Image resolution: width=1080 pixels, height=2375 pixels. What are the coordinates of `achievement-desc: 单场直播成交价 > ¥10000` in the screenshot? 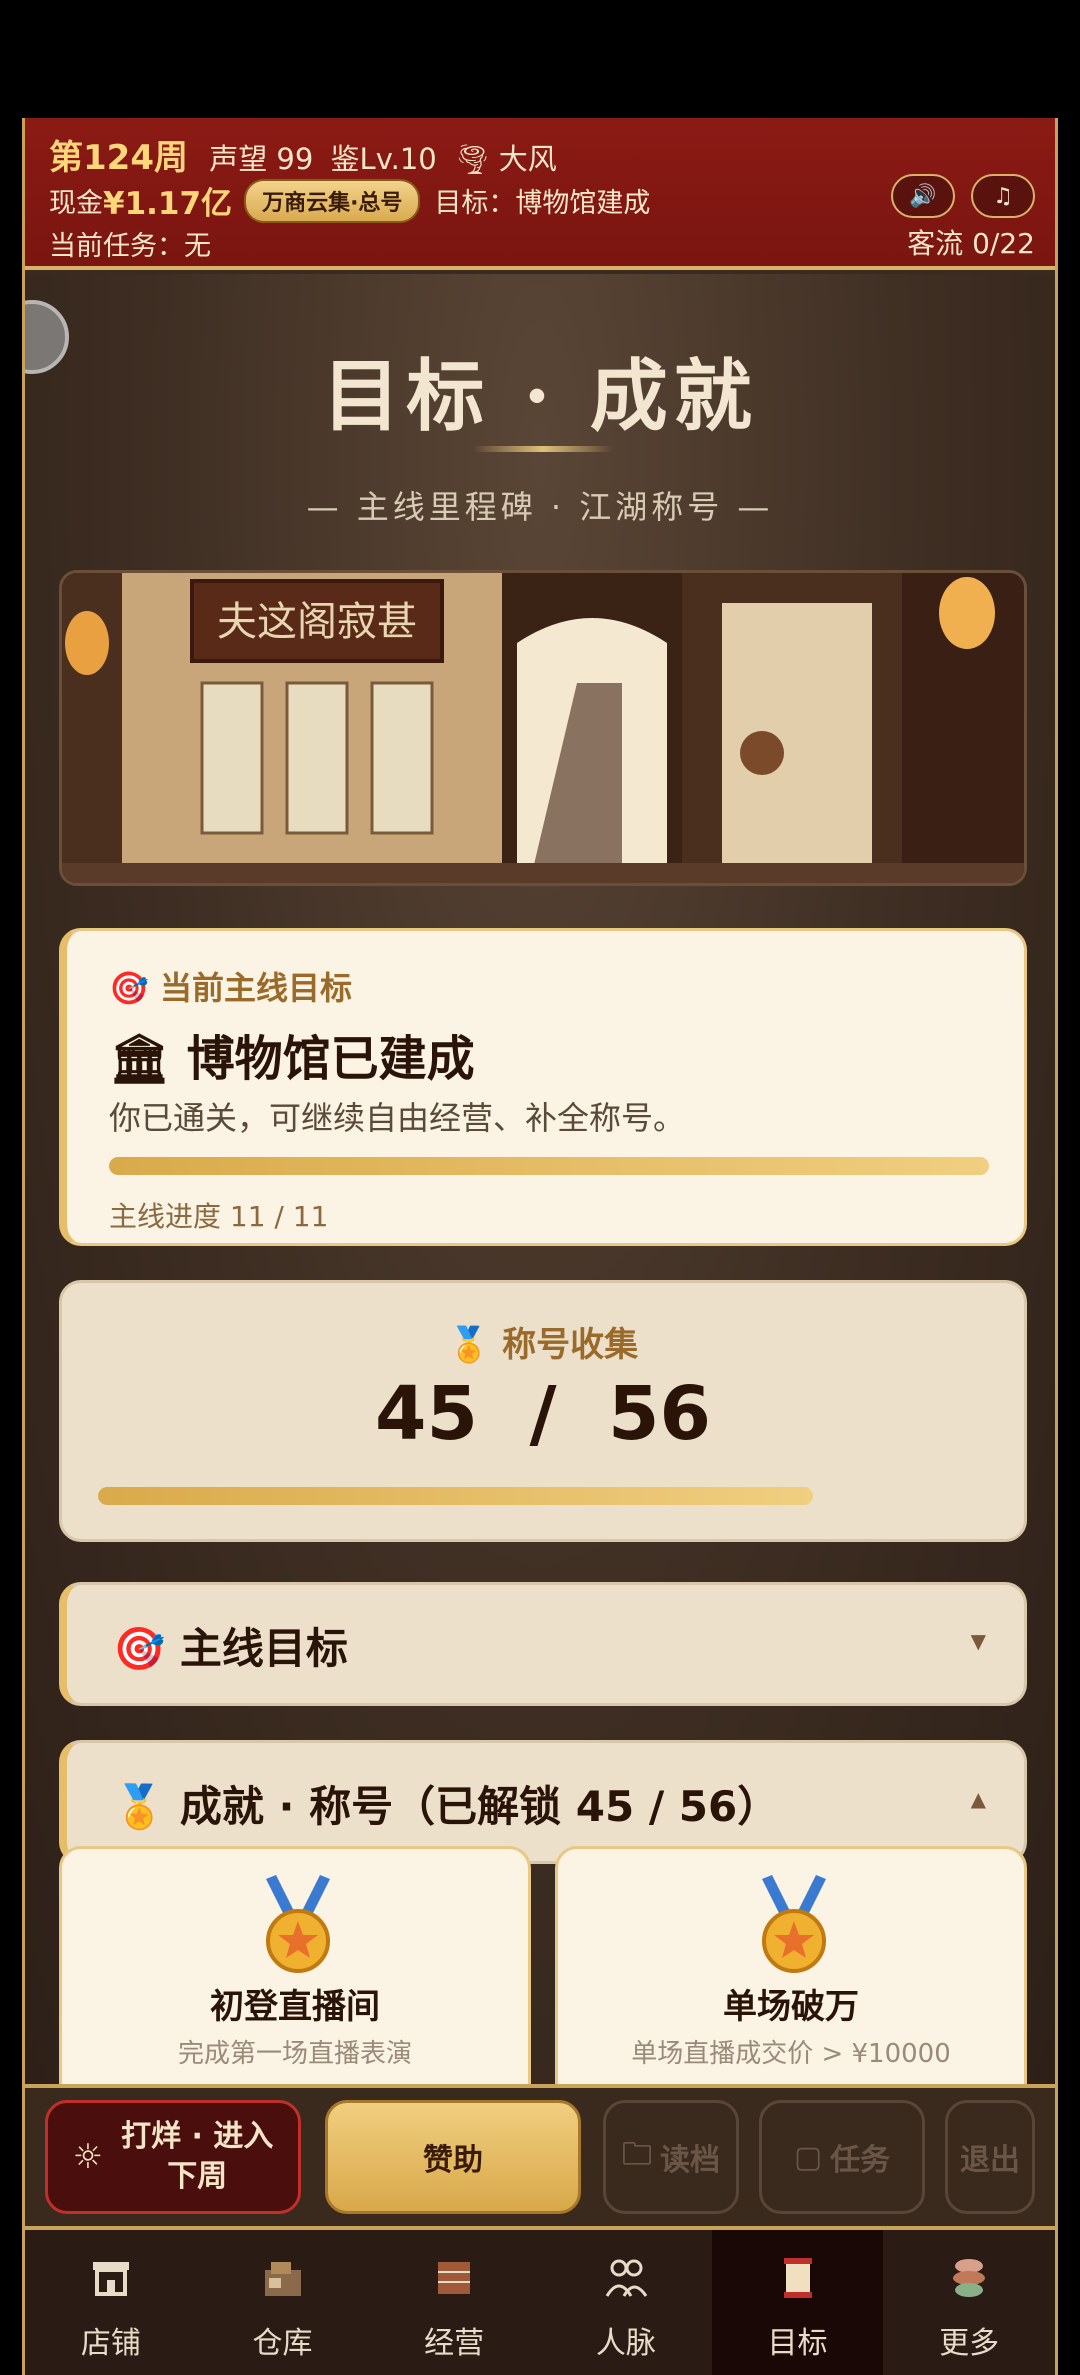 It's located at (791, 2054).